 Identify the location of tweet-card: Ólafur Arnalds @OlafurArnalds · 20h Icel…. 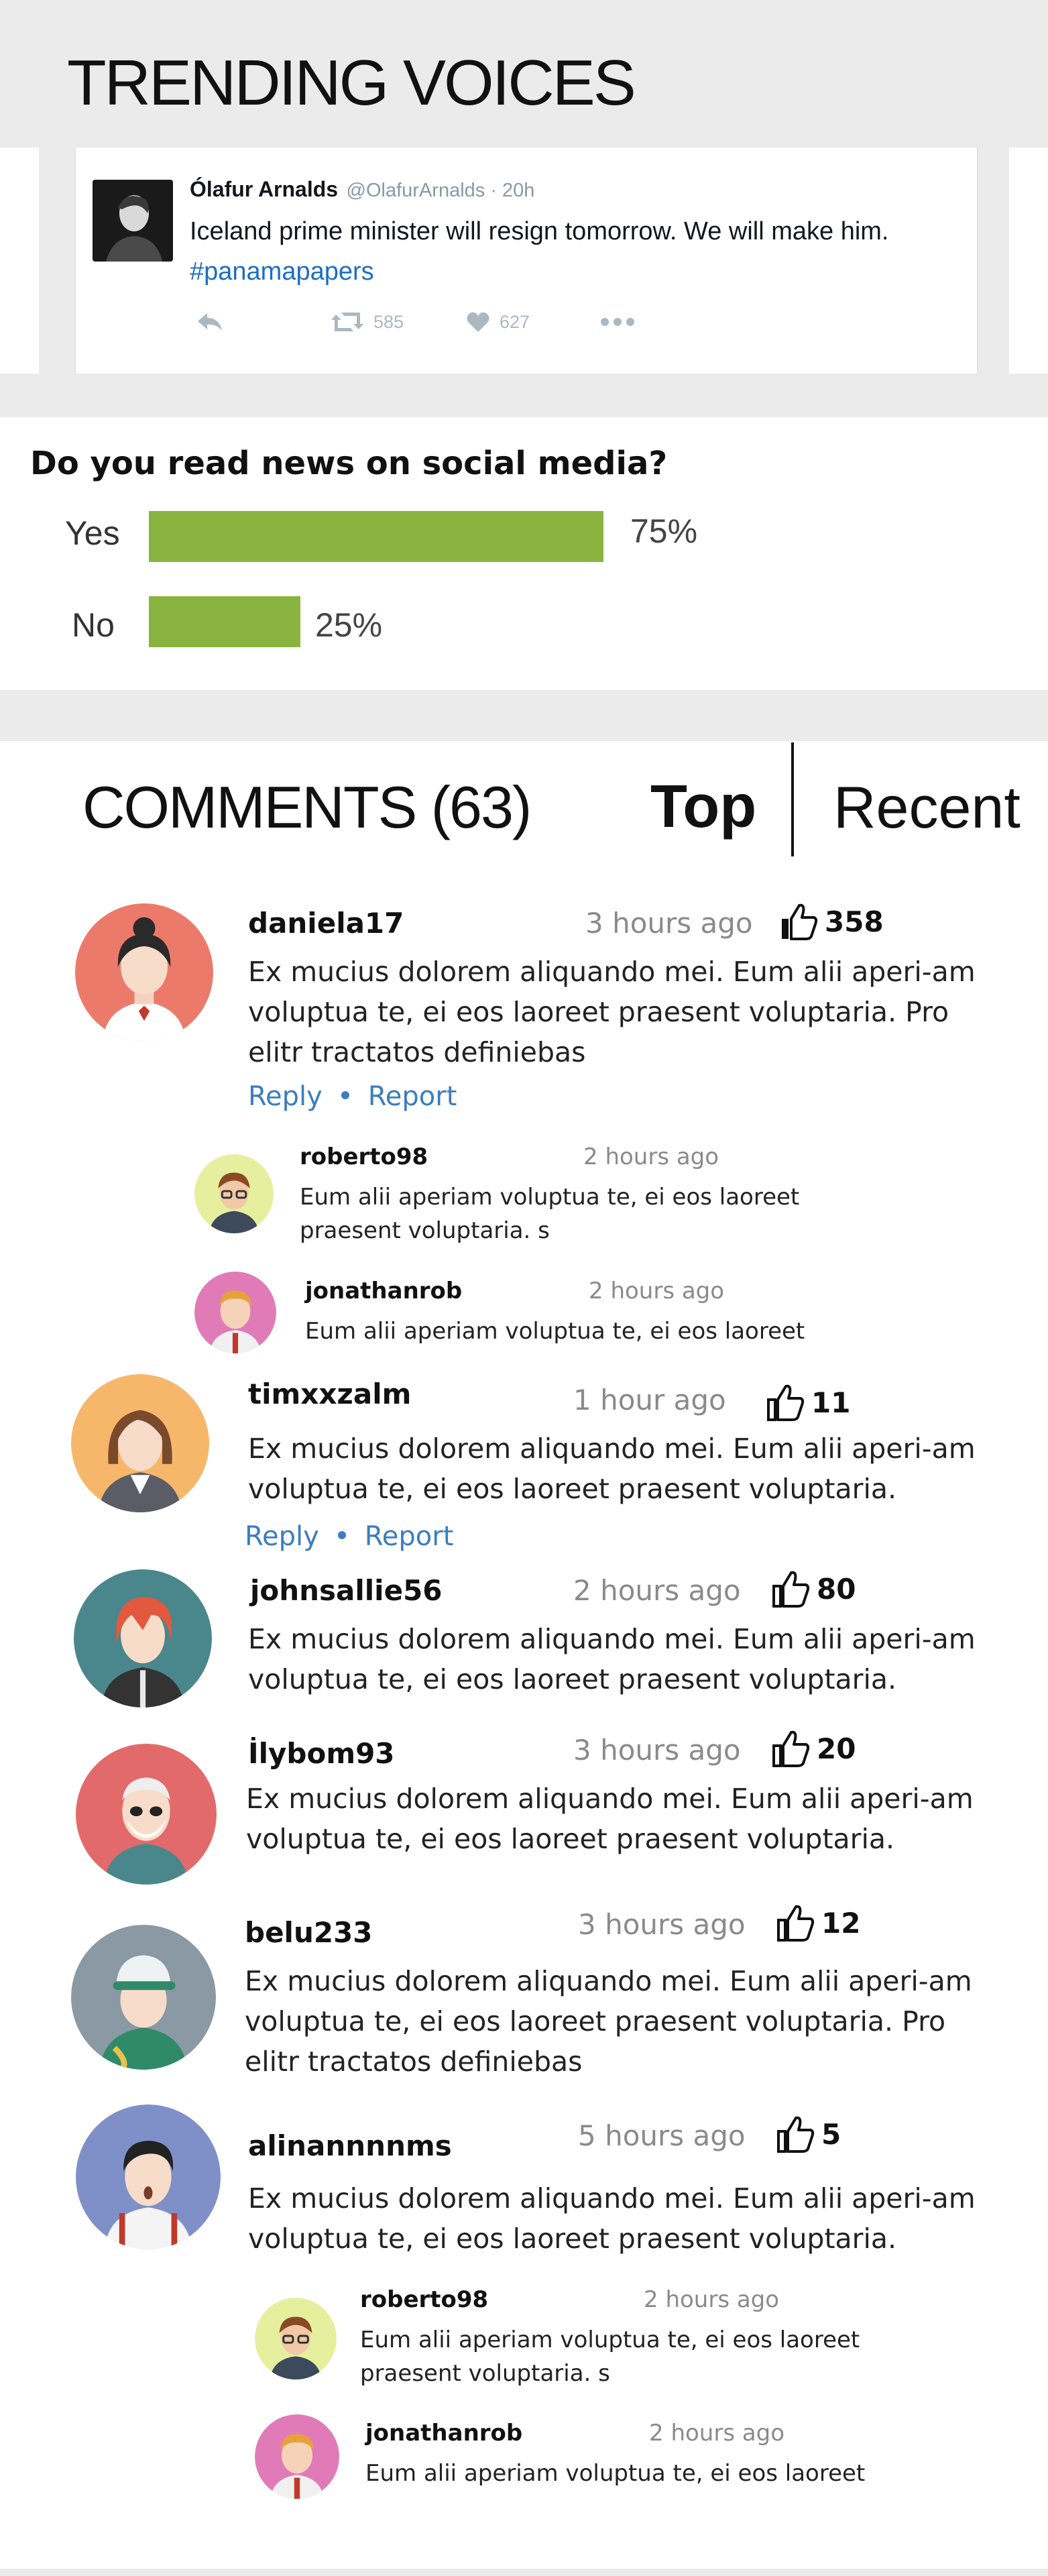
(526, 261).